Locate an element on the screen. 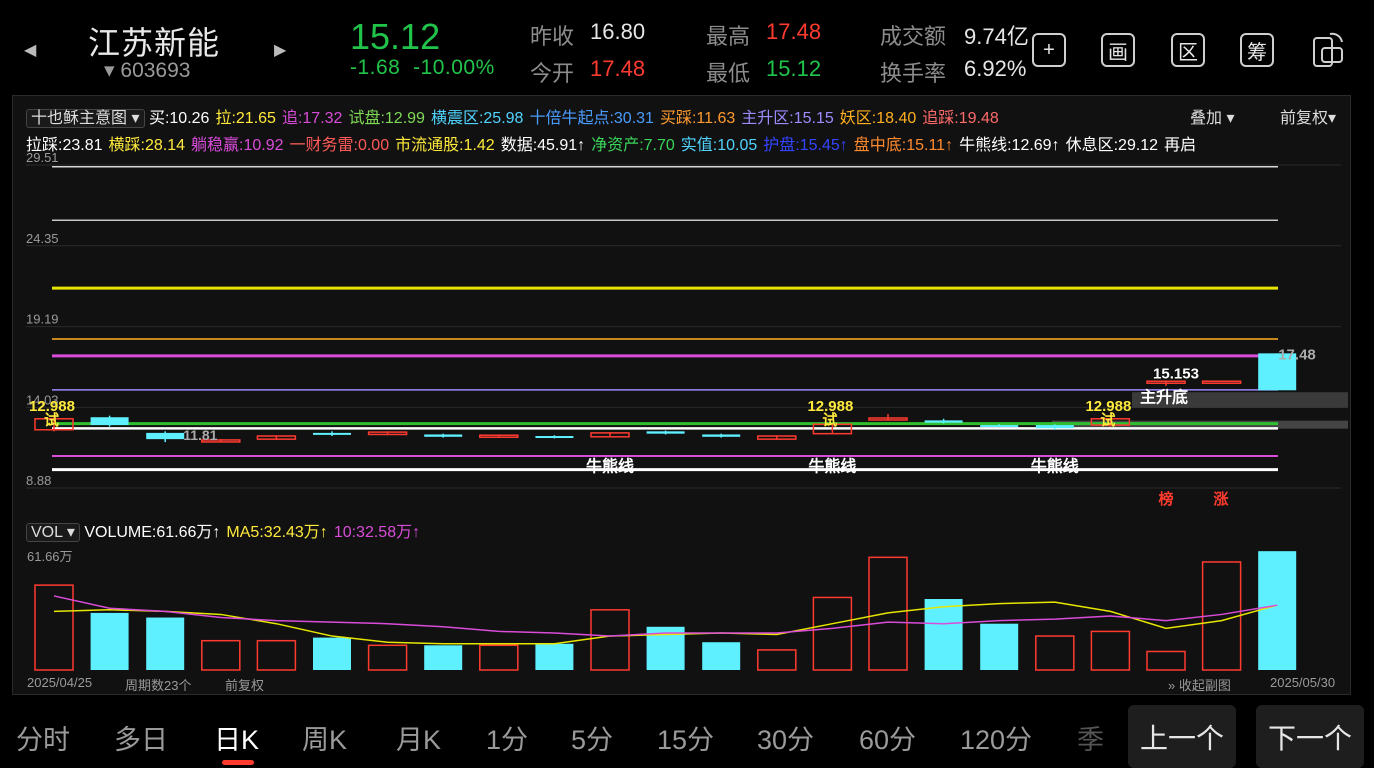 This screenshot has height=768, width=1374. indicator-select-label: 十也稣主意图 is located at coordinates (79, 118).